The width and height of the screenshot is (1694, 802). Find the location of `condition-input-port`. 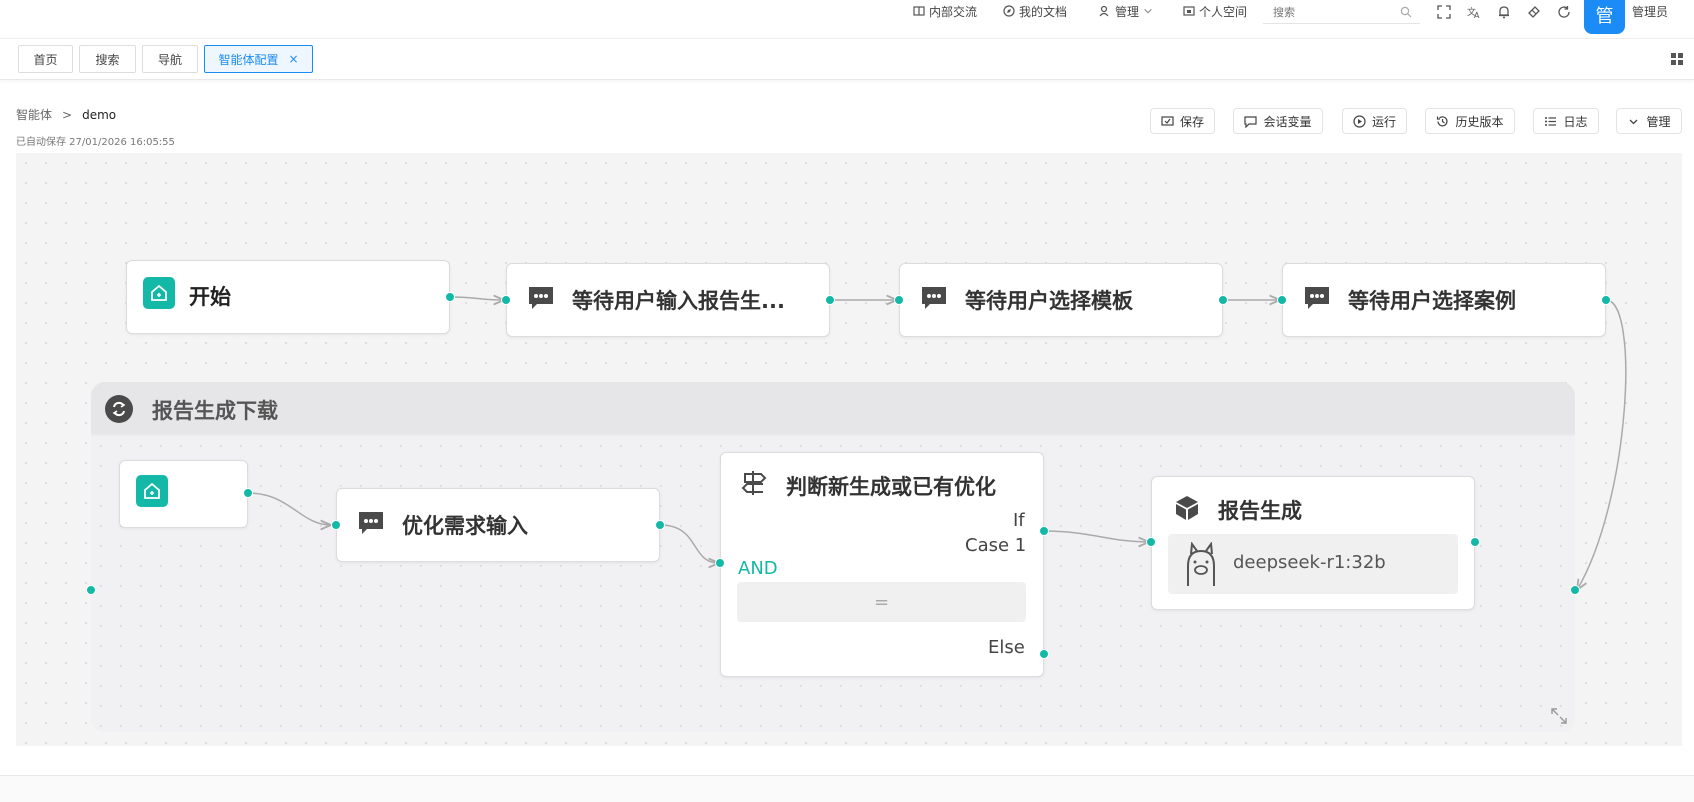

condition-input-port is located at coordinates (720, 563).